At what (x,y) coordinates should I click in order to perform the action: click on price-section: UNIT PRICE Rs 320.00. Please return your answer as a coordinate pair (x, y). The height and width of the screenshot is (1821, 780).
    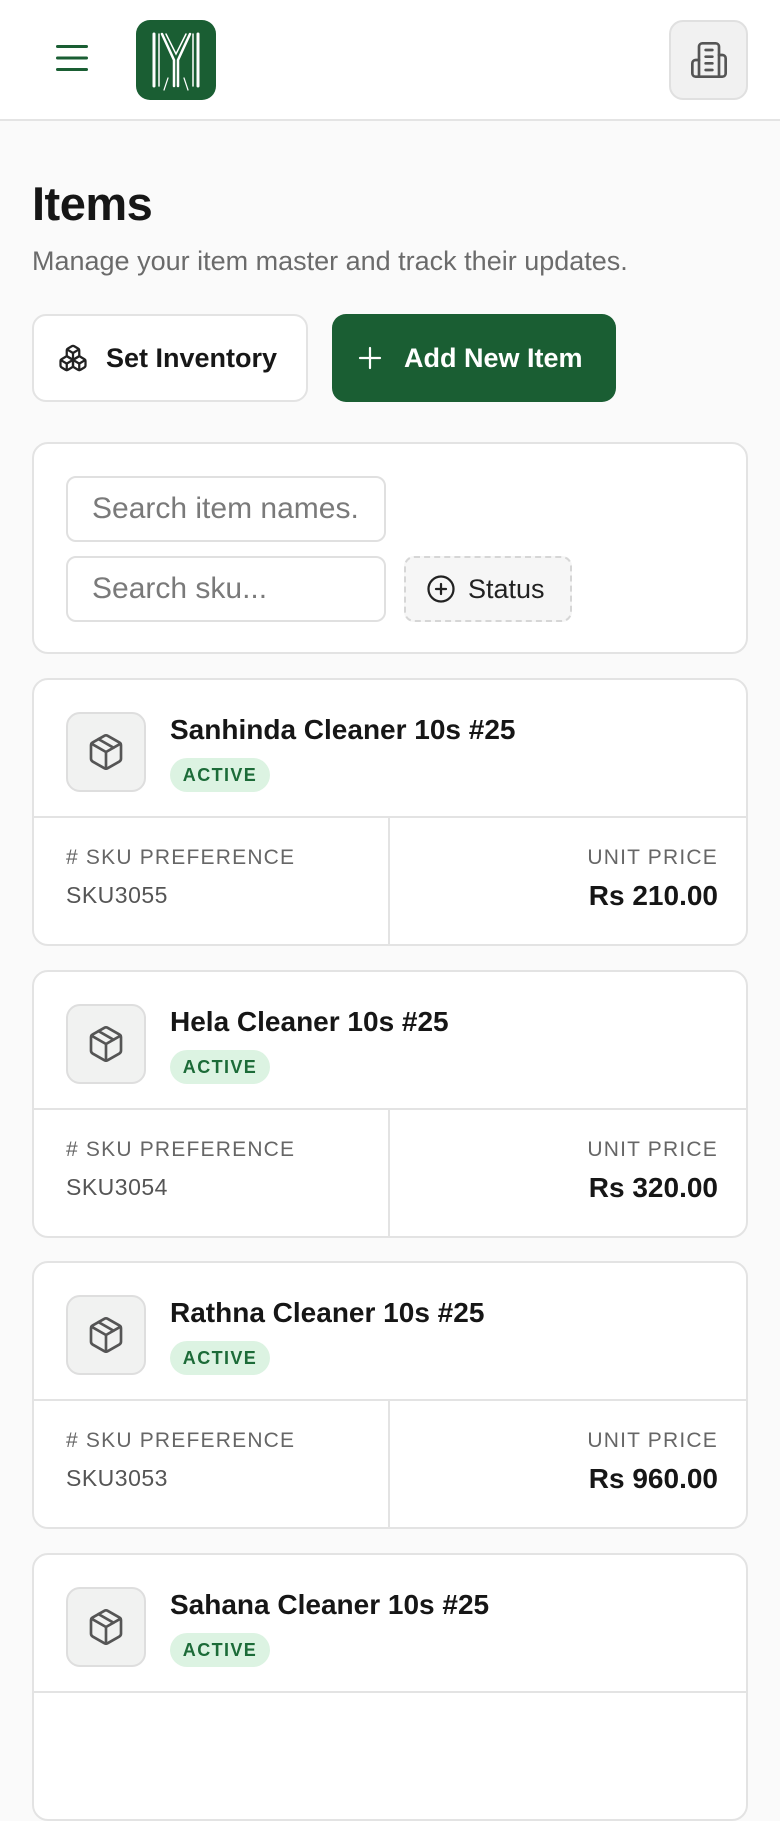
    Looking at the image, I should click on (568, 1173).